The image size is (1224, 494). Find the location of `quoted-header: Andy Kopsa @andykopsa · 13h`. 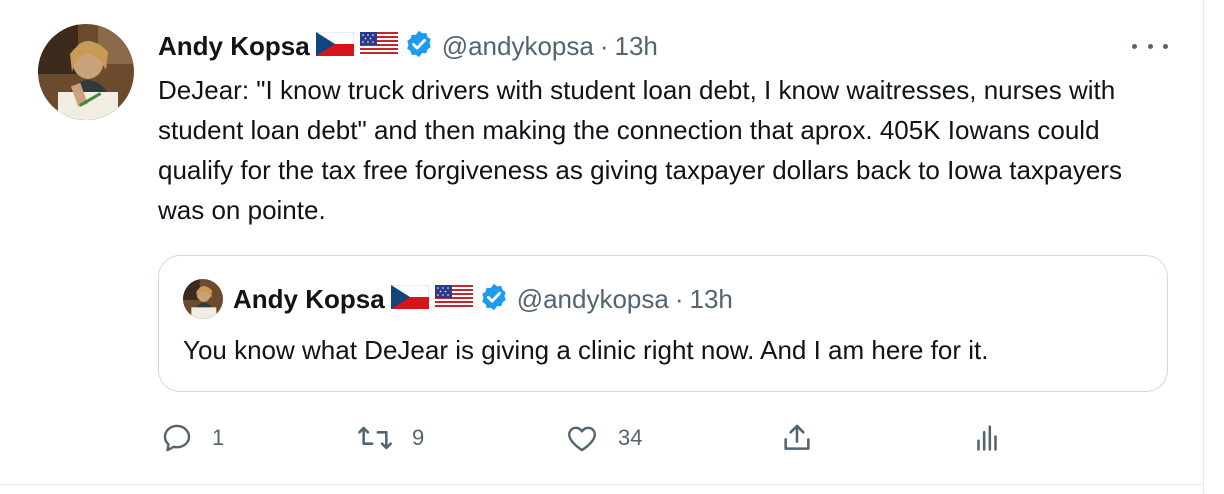

quoted-header: Andy Kopsa @andykopsa · 13h is located at coordinates (483, 299).